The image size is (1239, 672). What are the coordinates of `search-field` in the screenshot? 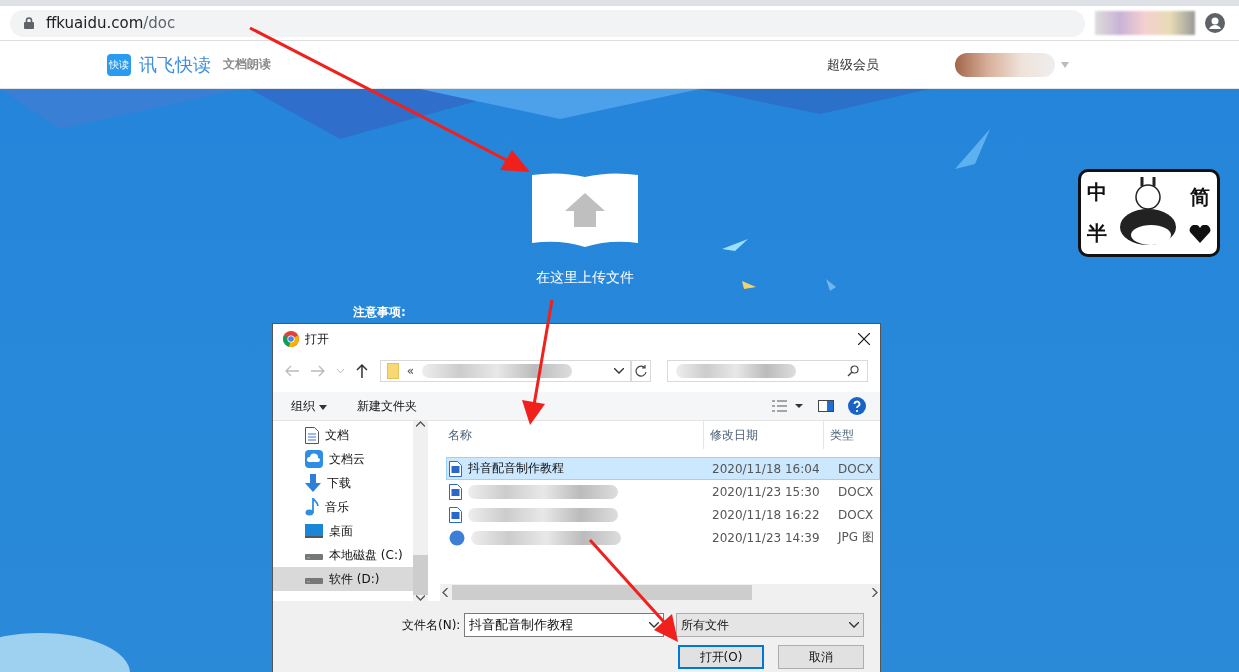 It's located at (767, 371).